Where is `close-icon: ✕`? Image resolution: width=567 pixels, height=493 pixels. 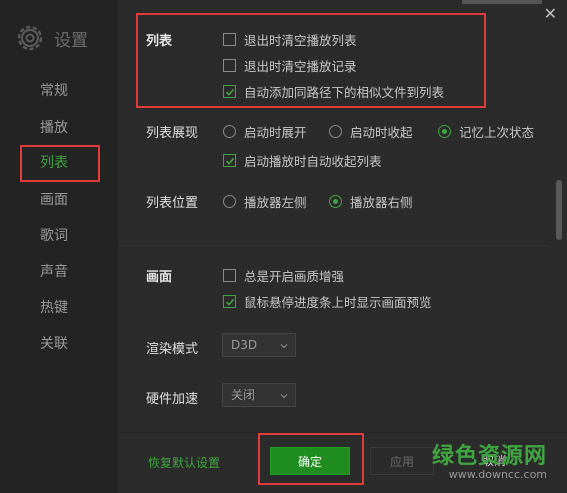
close-icon: ✕ is located at coordinates (550, 13).